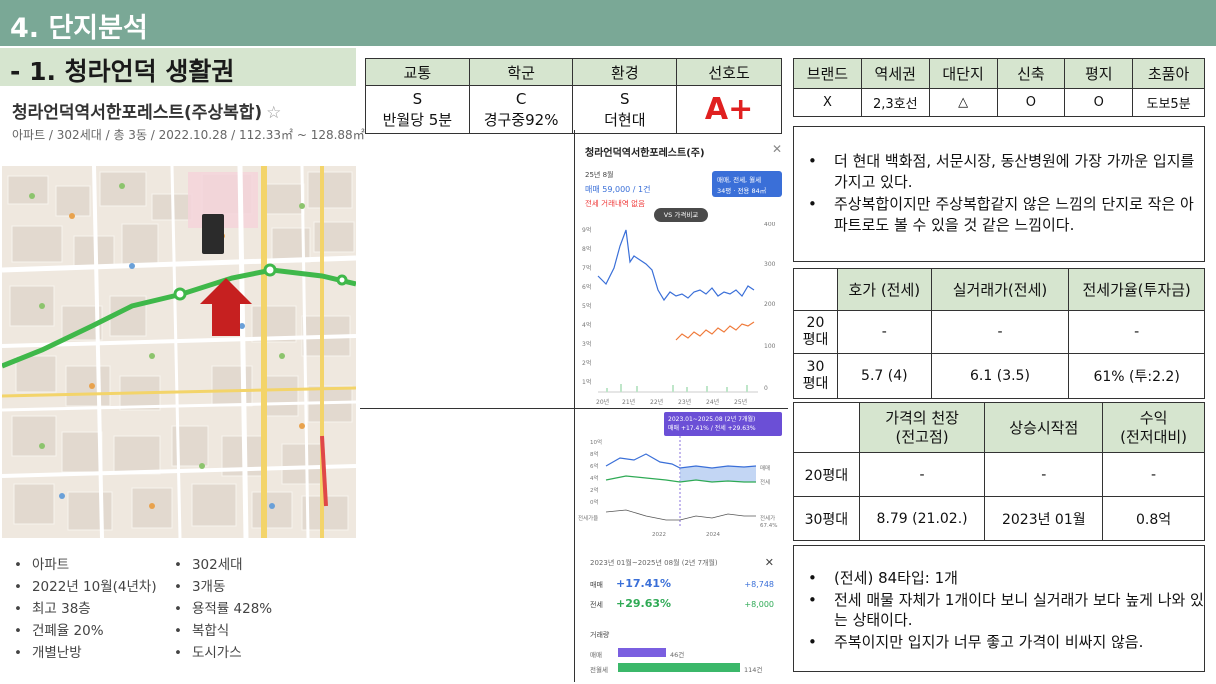  What do you see at coordinates (625, 119) in the screenshot?
I see `grade-detail: 더현대` at bounding box center [625, 119].